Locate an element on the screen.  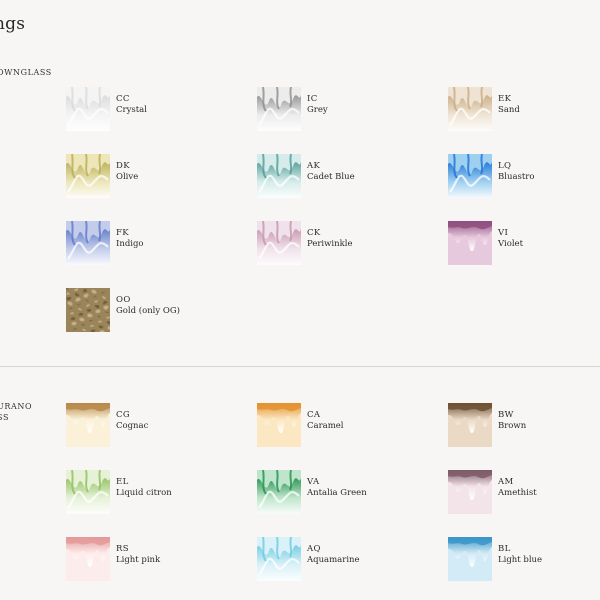
swatch-code: CK is located at coordinates (314, 233).